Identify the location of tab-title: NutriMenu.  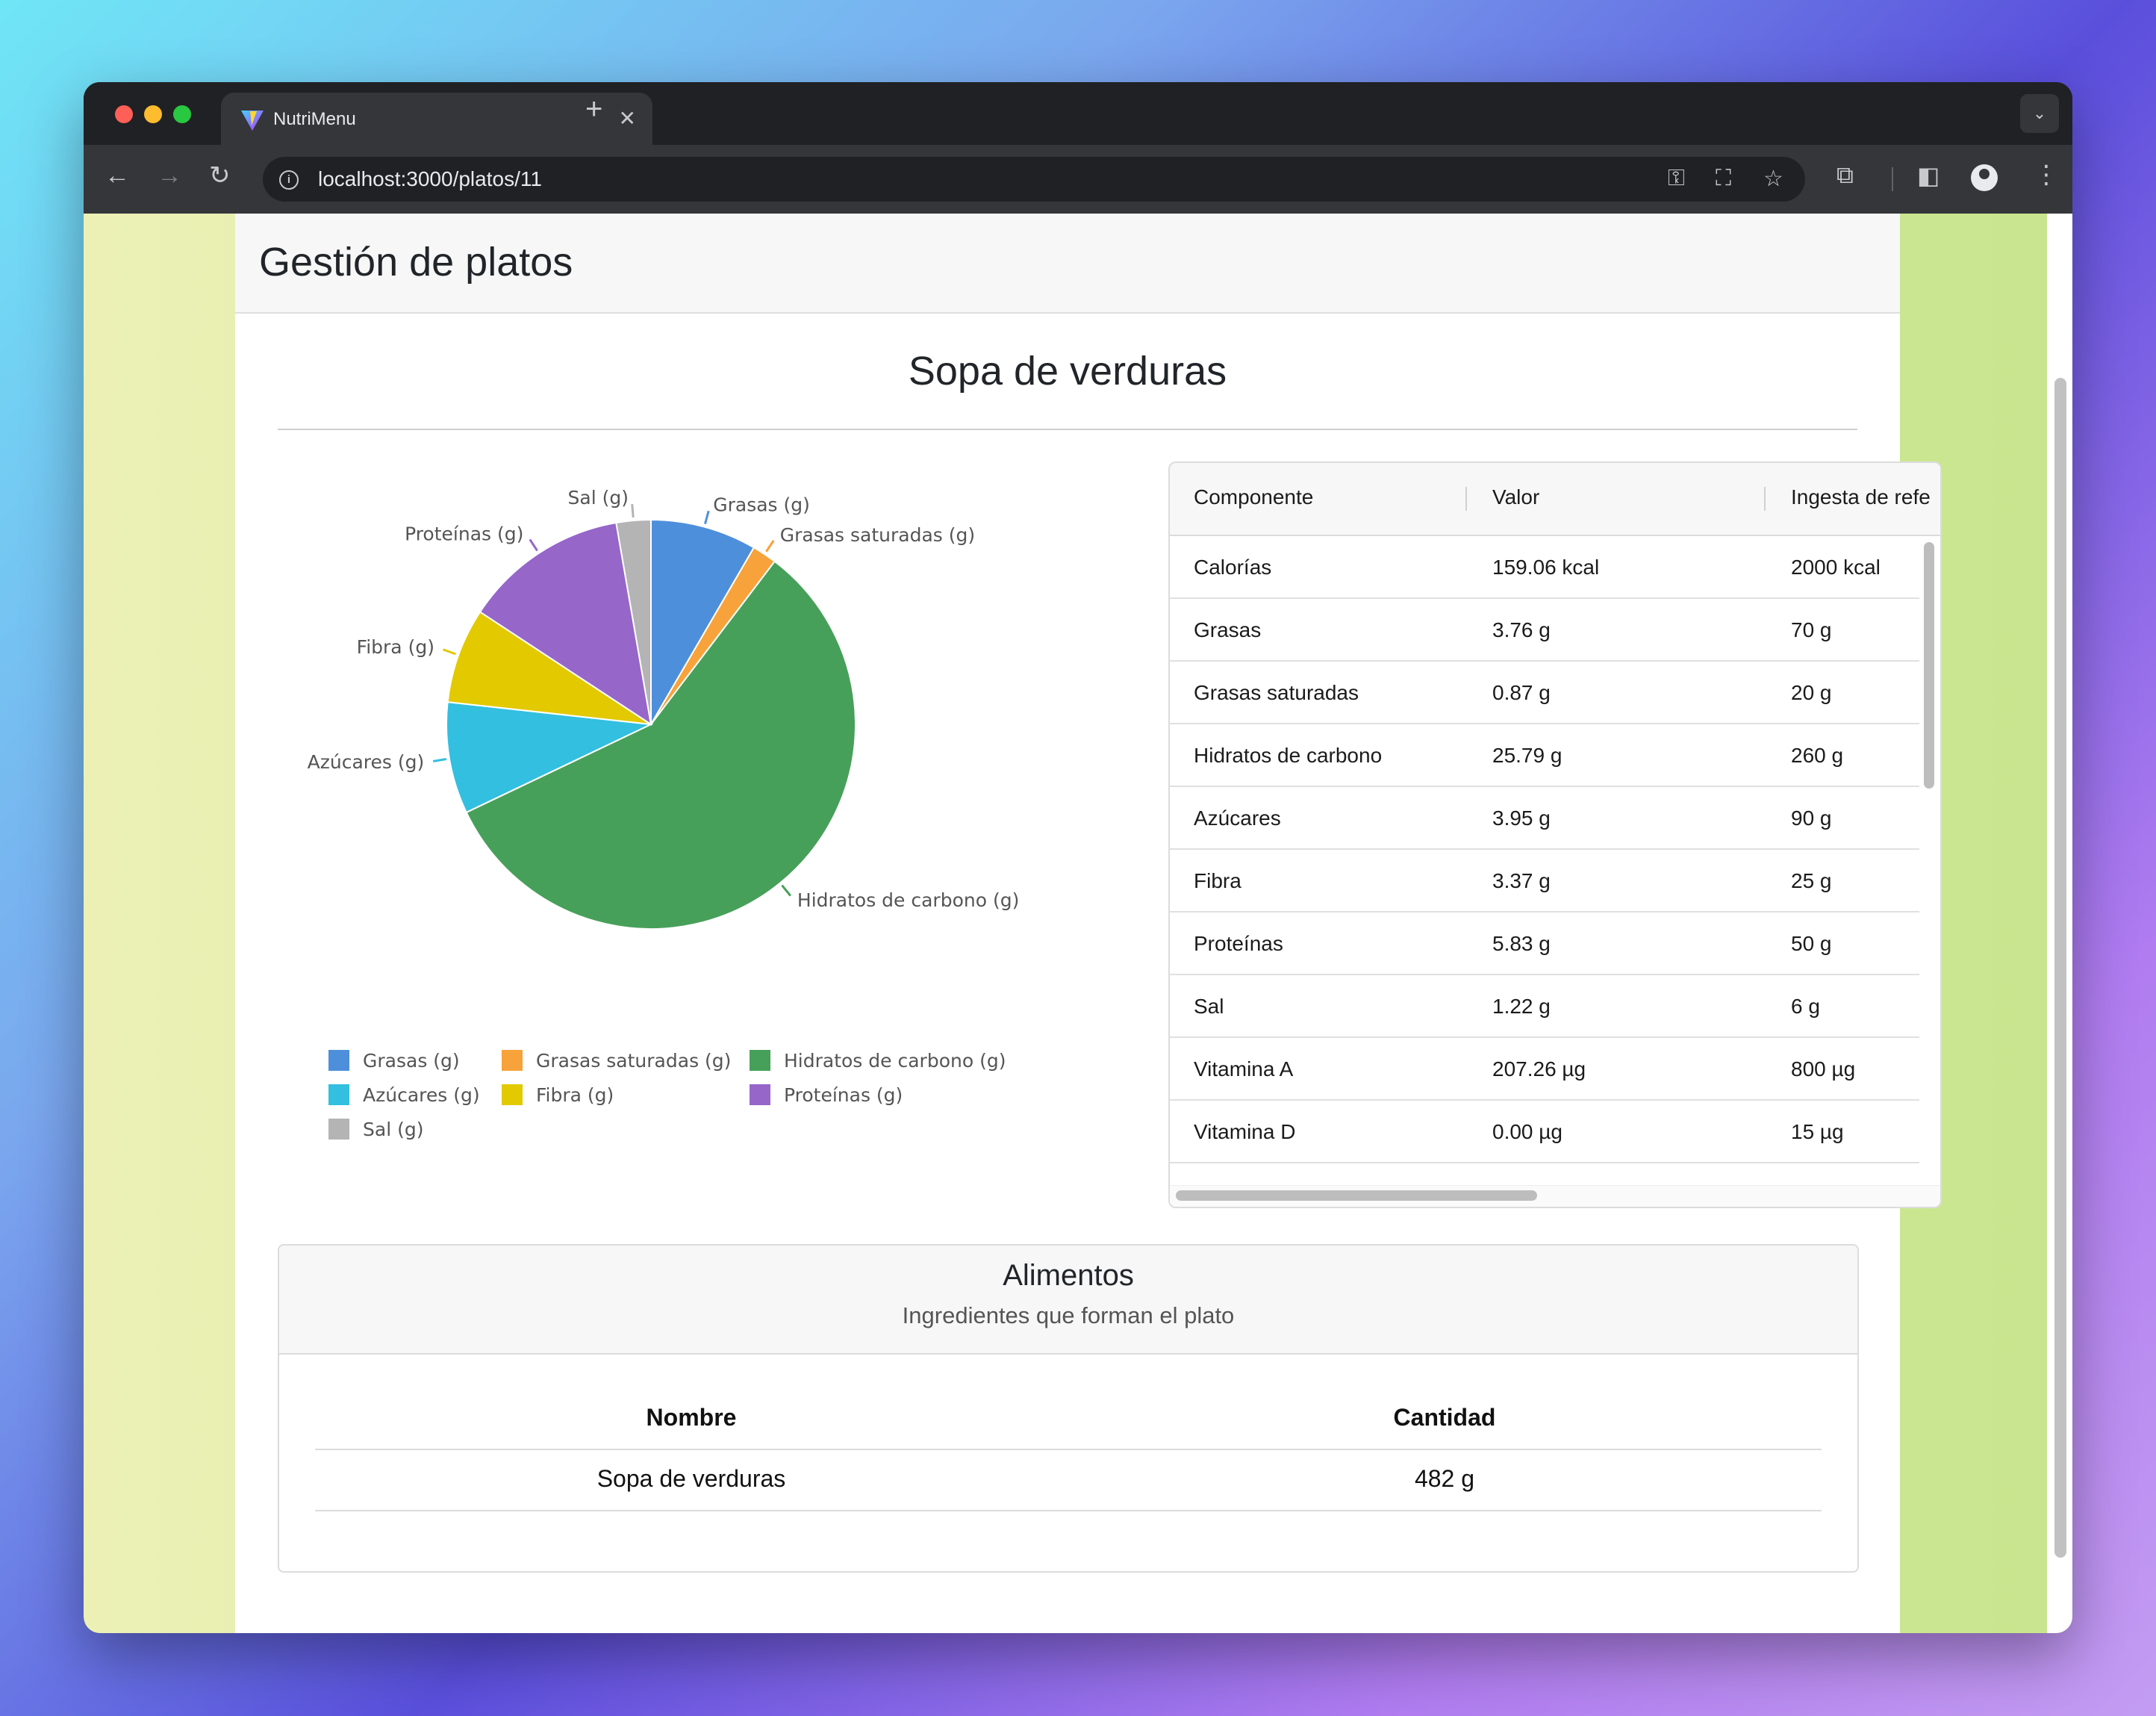
(314, 119).